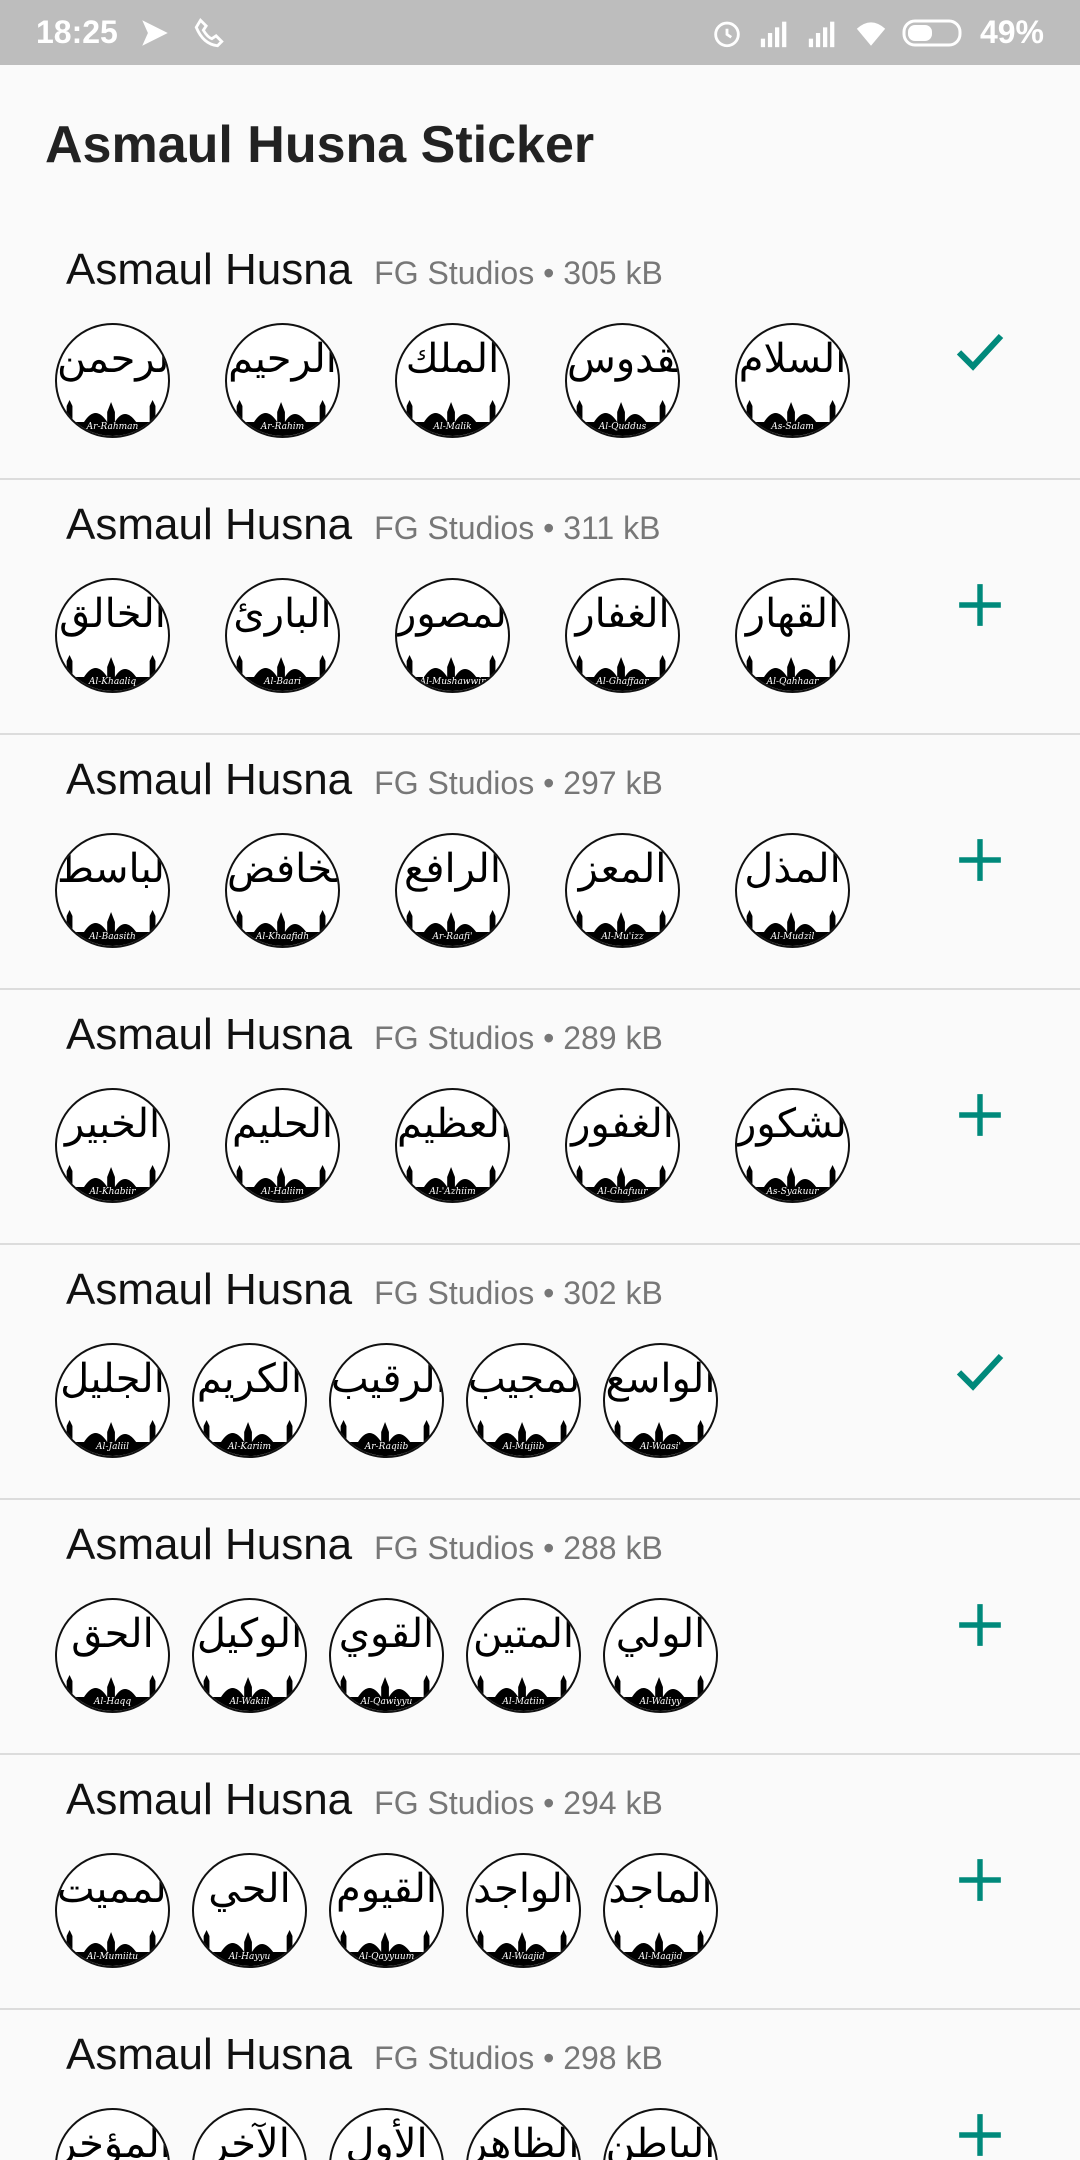 The width and height of the screenshot is (1080, 2160). What do you see at coordinates (523, 1447) in the screenshot?
I see `sticker-caption: Al-Mujiib` at bounding box center [523, 1447].